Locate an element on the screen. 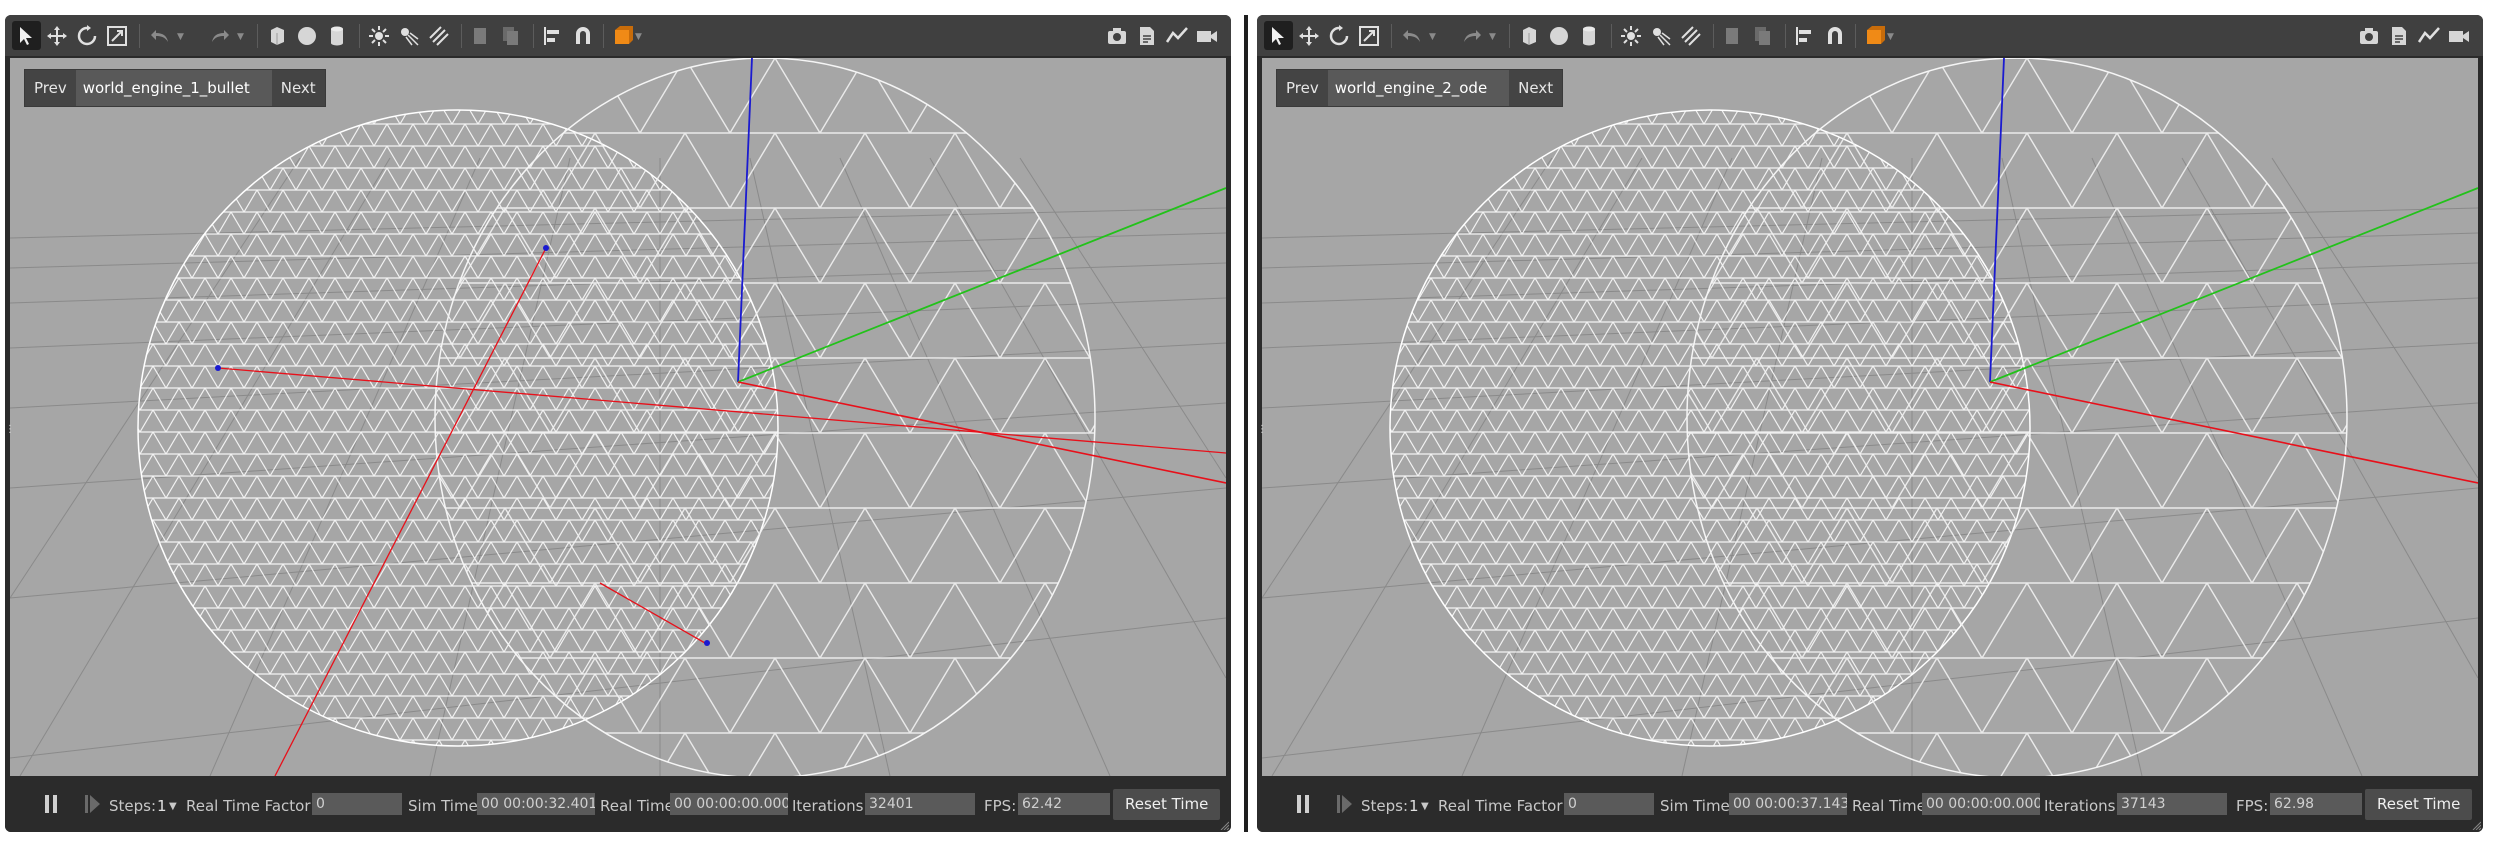  world-name-label: world_engine_1_bullet is located at coordinates (173, 88).